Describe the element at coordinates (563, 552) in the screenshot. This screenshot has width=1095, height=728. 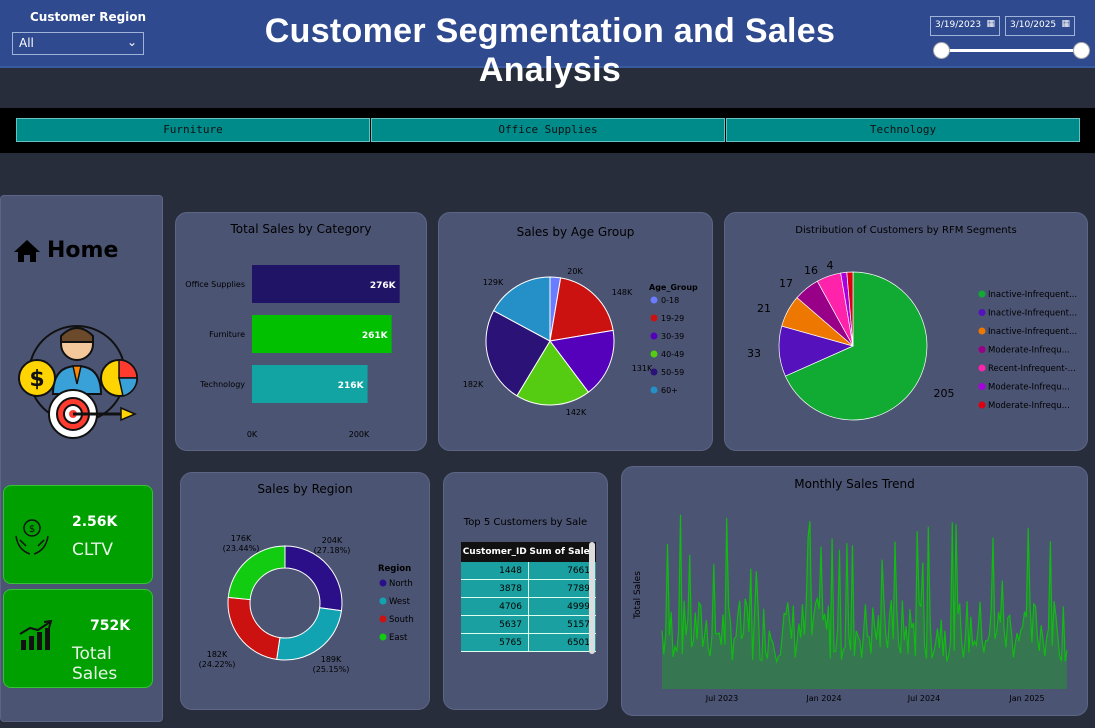
I see `column-header-sum-of-sales: Sum of Sales` at that location.